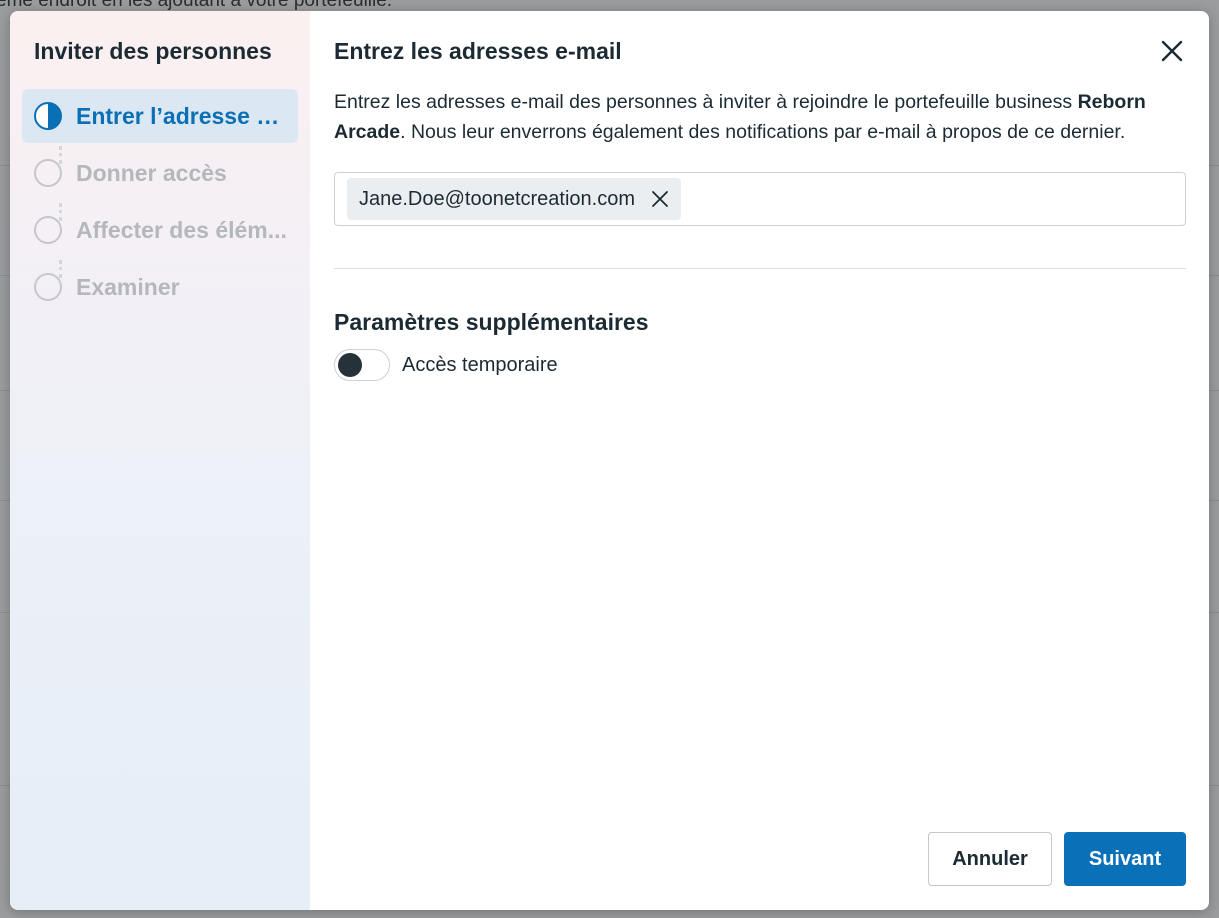 This screenshot has width=1219, height=918. Describe the element at coordinates (760, 268) in the screenshot. I see `section-divider` at that location.